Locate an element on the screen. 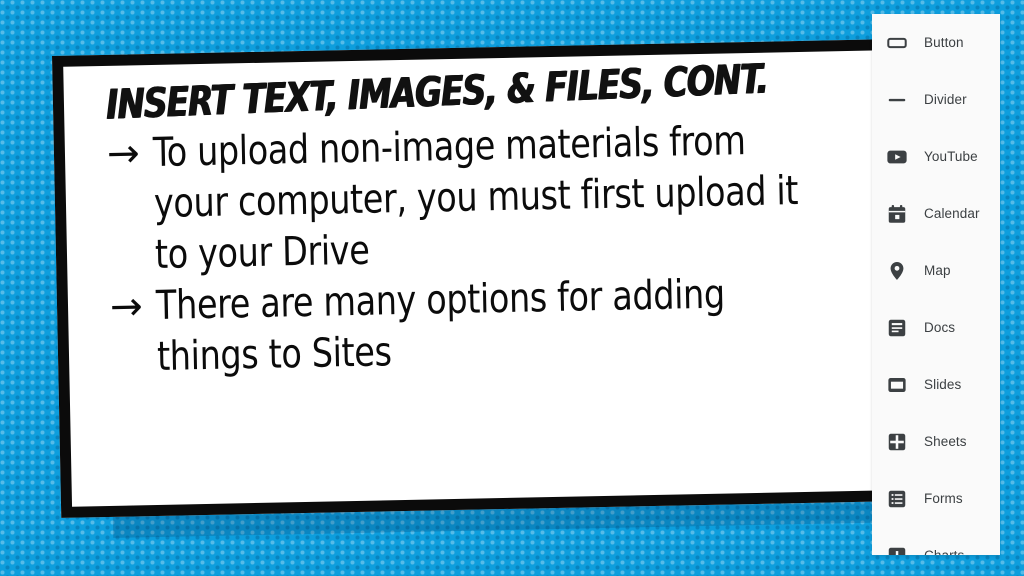 Image resolution: width=1024 pixels, height=576 pixels. panel-item-label: YouTube is located at coordinates (951, 156).